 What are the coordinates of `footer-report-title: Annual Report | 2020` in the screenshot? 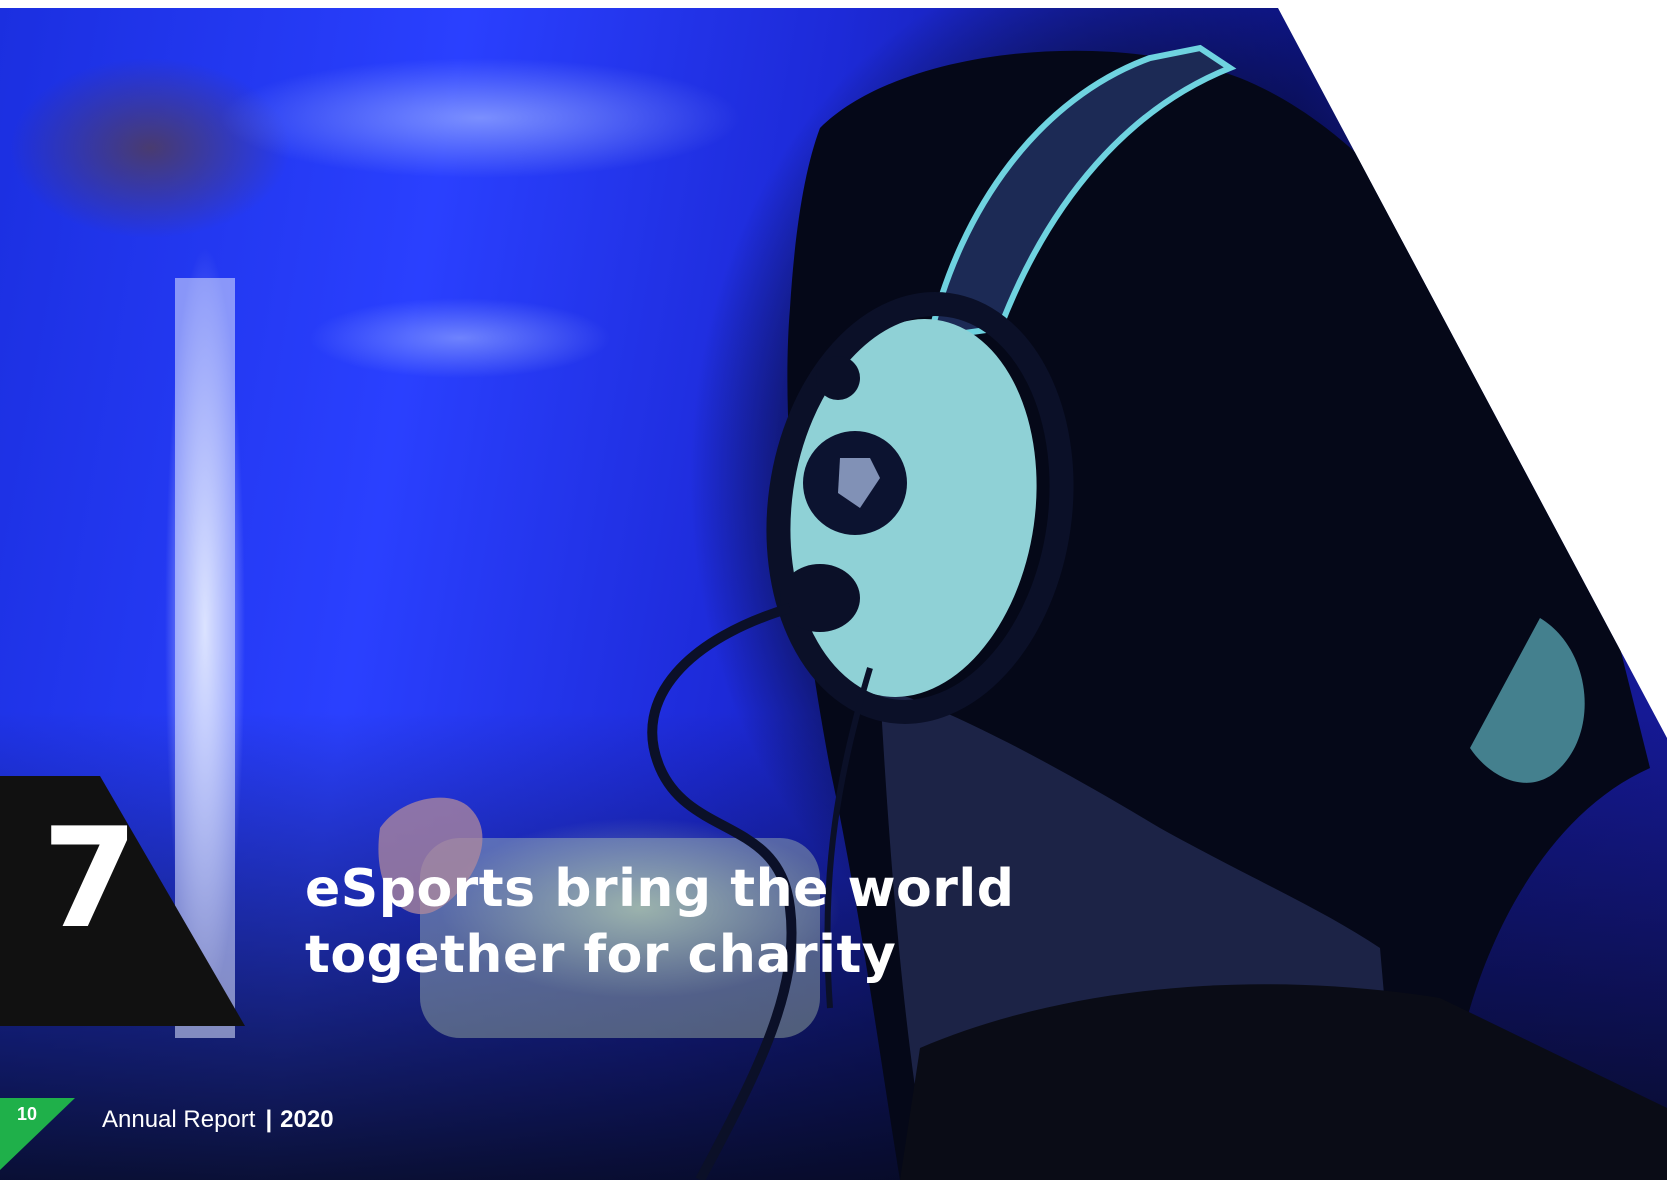 It's located at (218, 1120).